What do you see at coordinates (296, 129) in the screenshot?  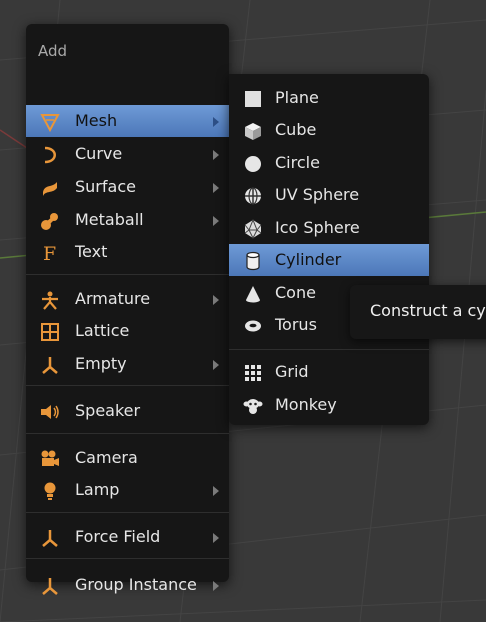 I see `submenu-item-label: Cube` at bounding box center [296, 129].